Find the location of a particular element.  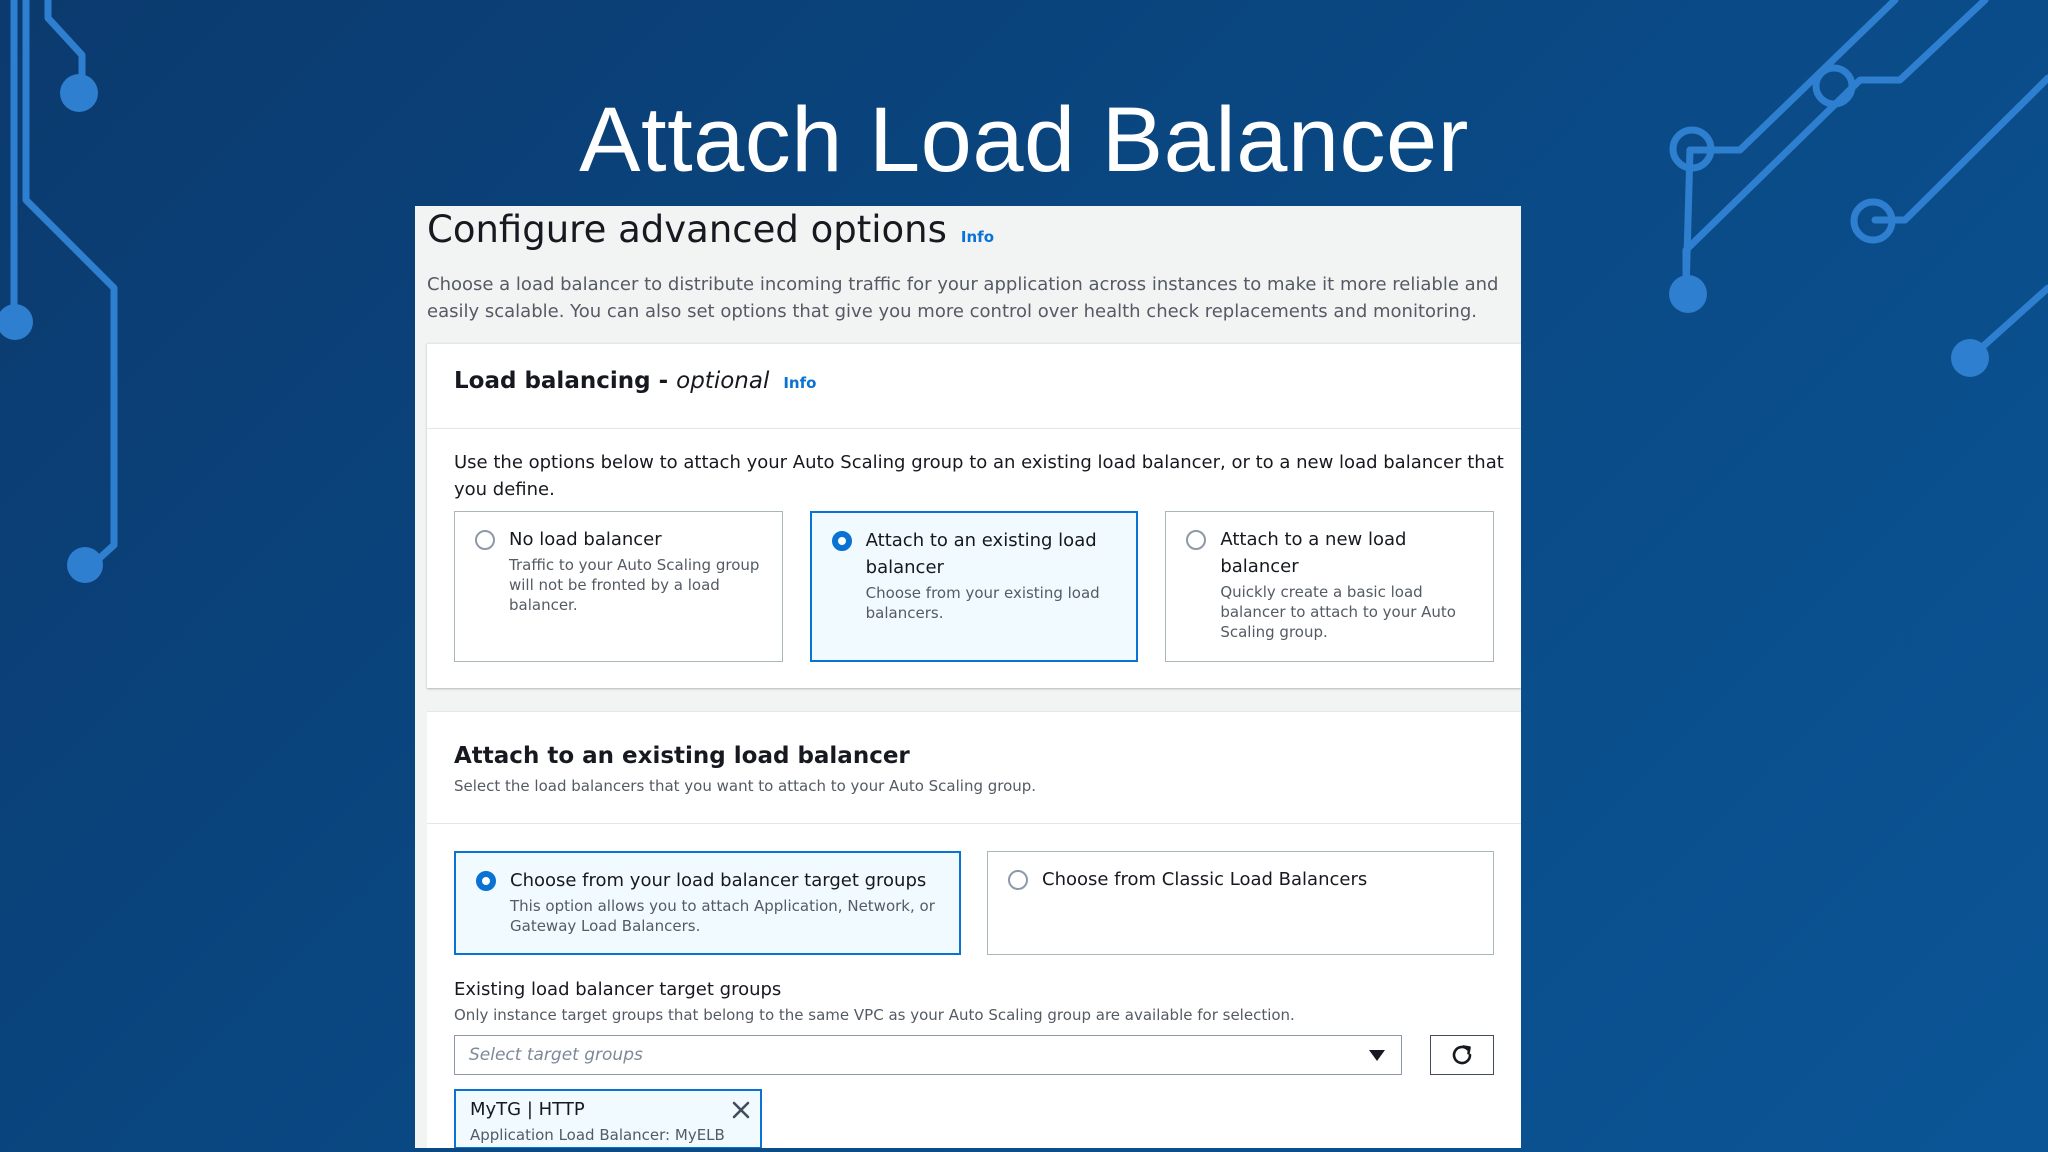

option-label: Attach to a new load balancer is located at coordinates (1313, 553).